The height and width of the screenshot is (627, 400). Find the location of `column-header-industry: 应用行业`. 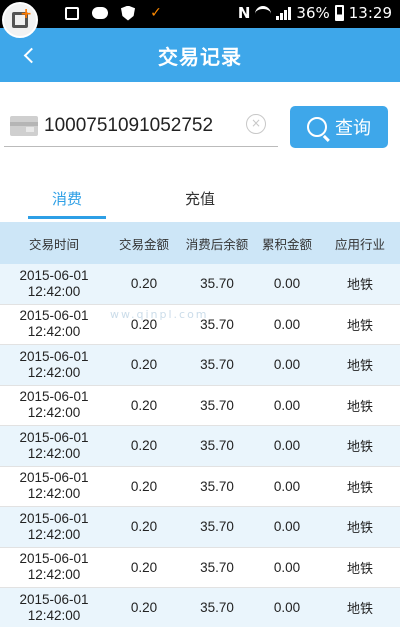

column-header-industry: 应用行业 is located at coordinates (359, 244).